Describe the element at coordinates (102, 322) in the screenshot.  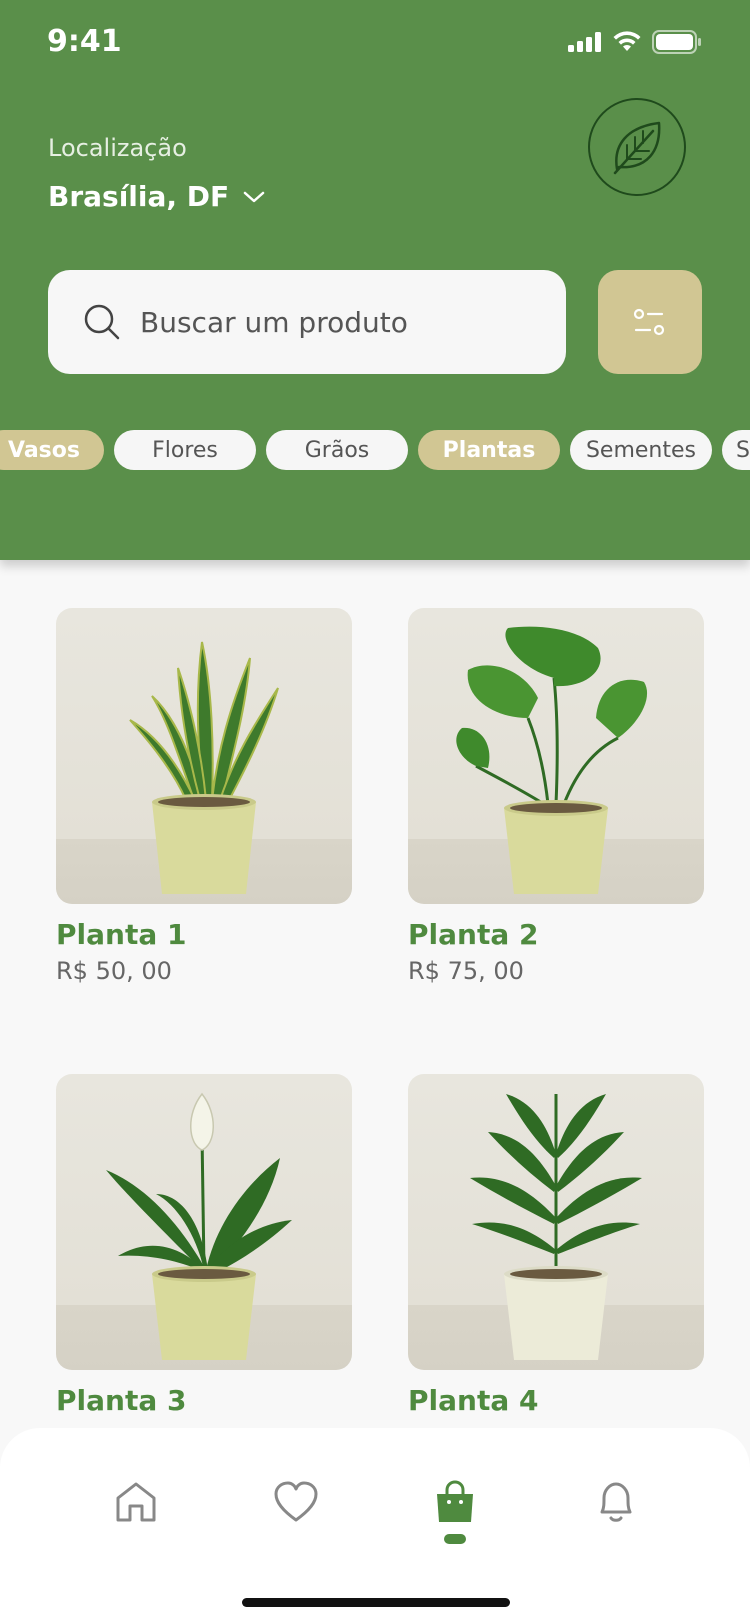
I see `search-icon` at that location.